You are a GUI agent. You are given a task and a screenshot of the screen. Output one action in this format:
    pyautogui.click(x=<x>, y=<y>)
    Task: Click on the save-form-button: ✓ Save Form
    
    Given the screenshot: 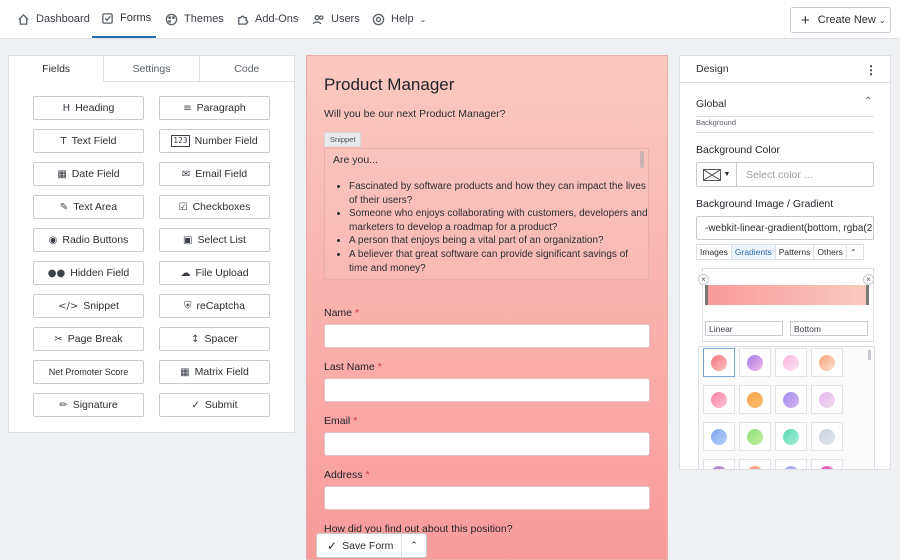 What is the action you would take?
    pyautogui.click(x=359, y=545)
    